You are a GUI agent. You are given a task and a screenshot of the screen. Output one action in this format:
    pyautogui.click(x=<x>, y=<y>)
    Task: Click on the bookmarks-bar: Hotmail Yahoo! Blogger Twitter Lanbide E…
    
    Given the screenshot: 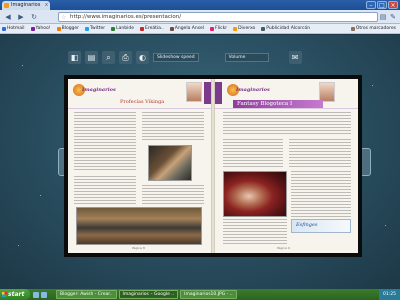 What is the action you would take?
    pyautogui.click(x=200, y=29)
    